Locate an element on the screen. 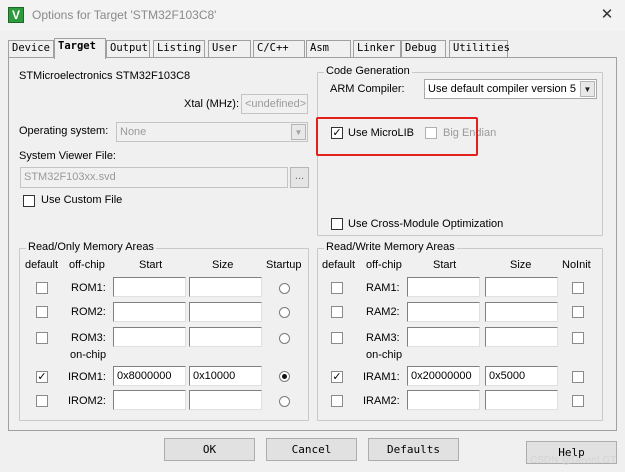  use-custom-file-checkbox is located at coordinates (29, 201).